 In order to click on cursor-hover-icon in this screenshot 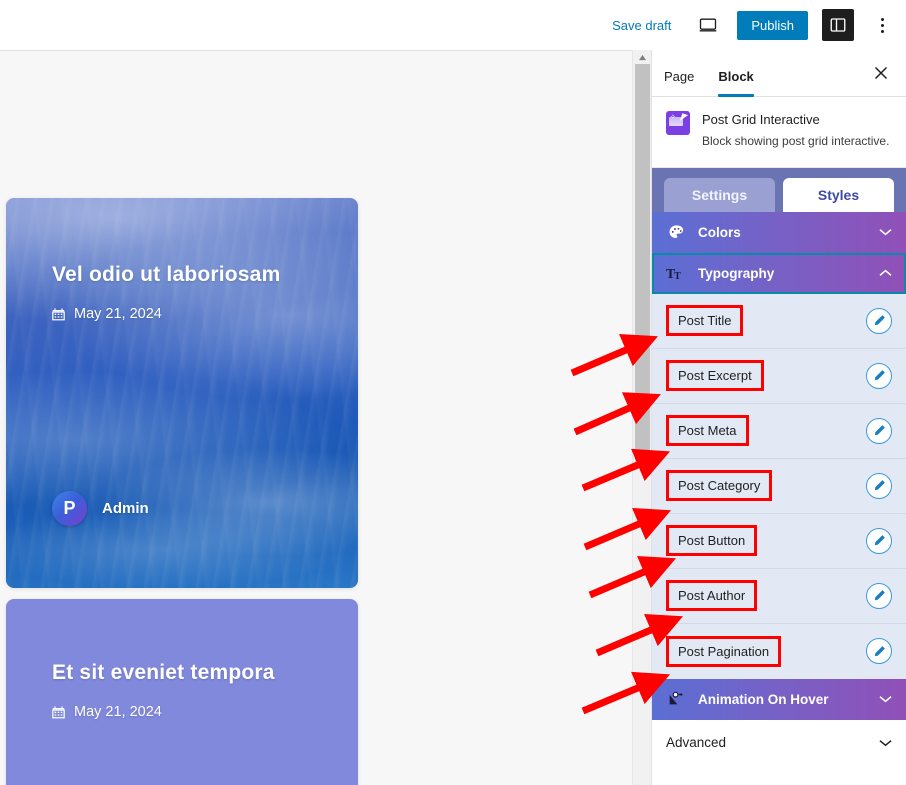, I will do `click(676, 699)`.